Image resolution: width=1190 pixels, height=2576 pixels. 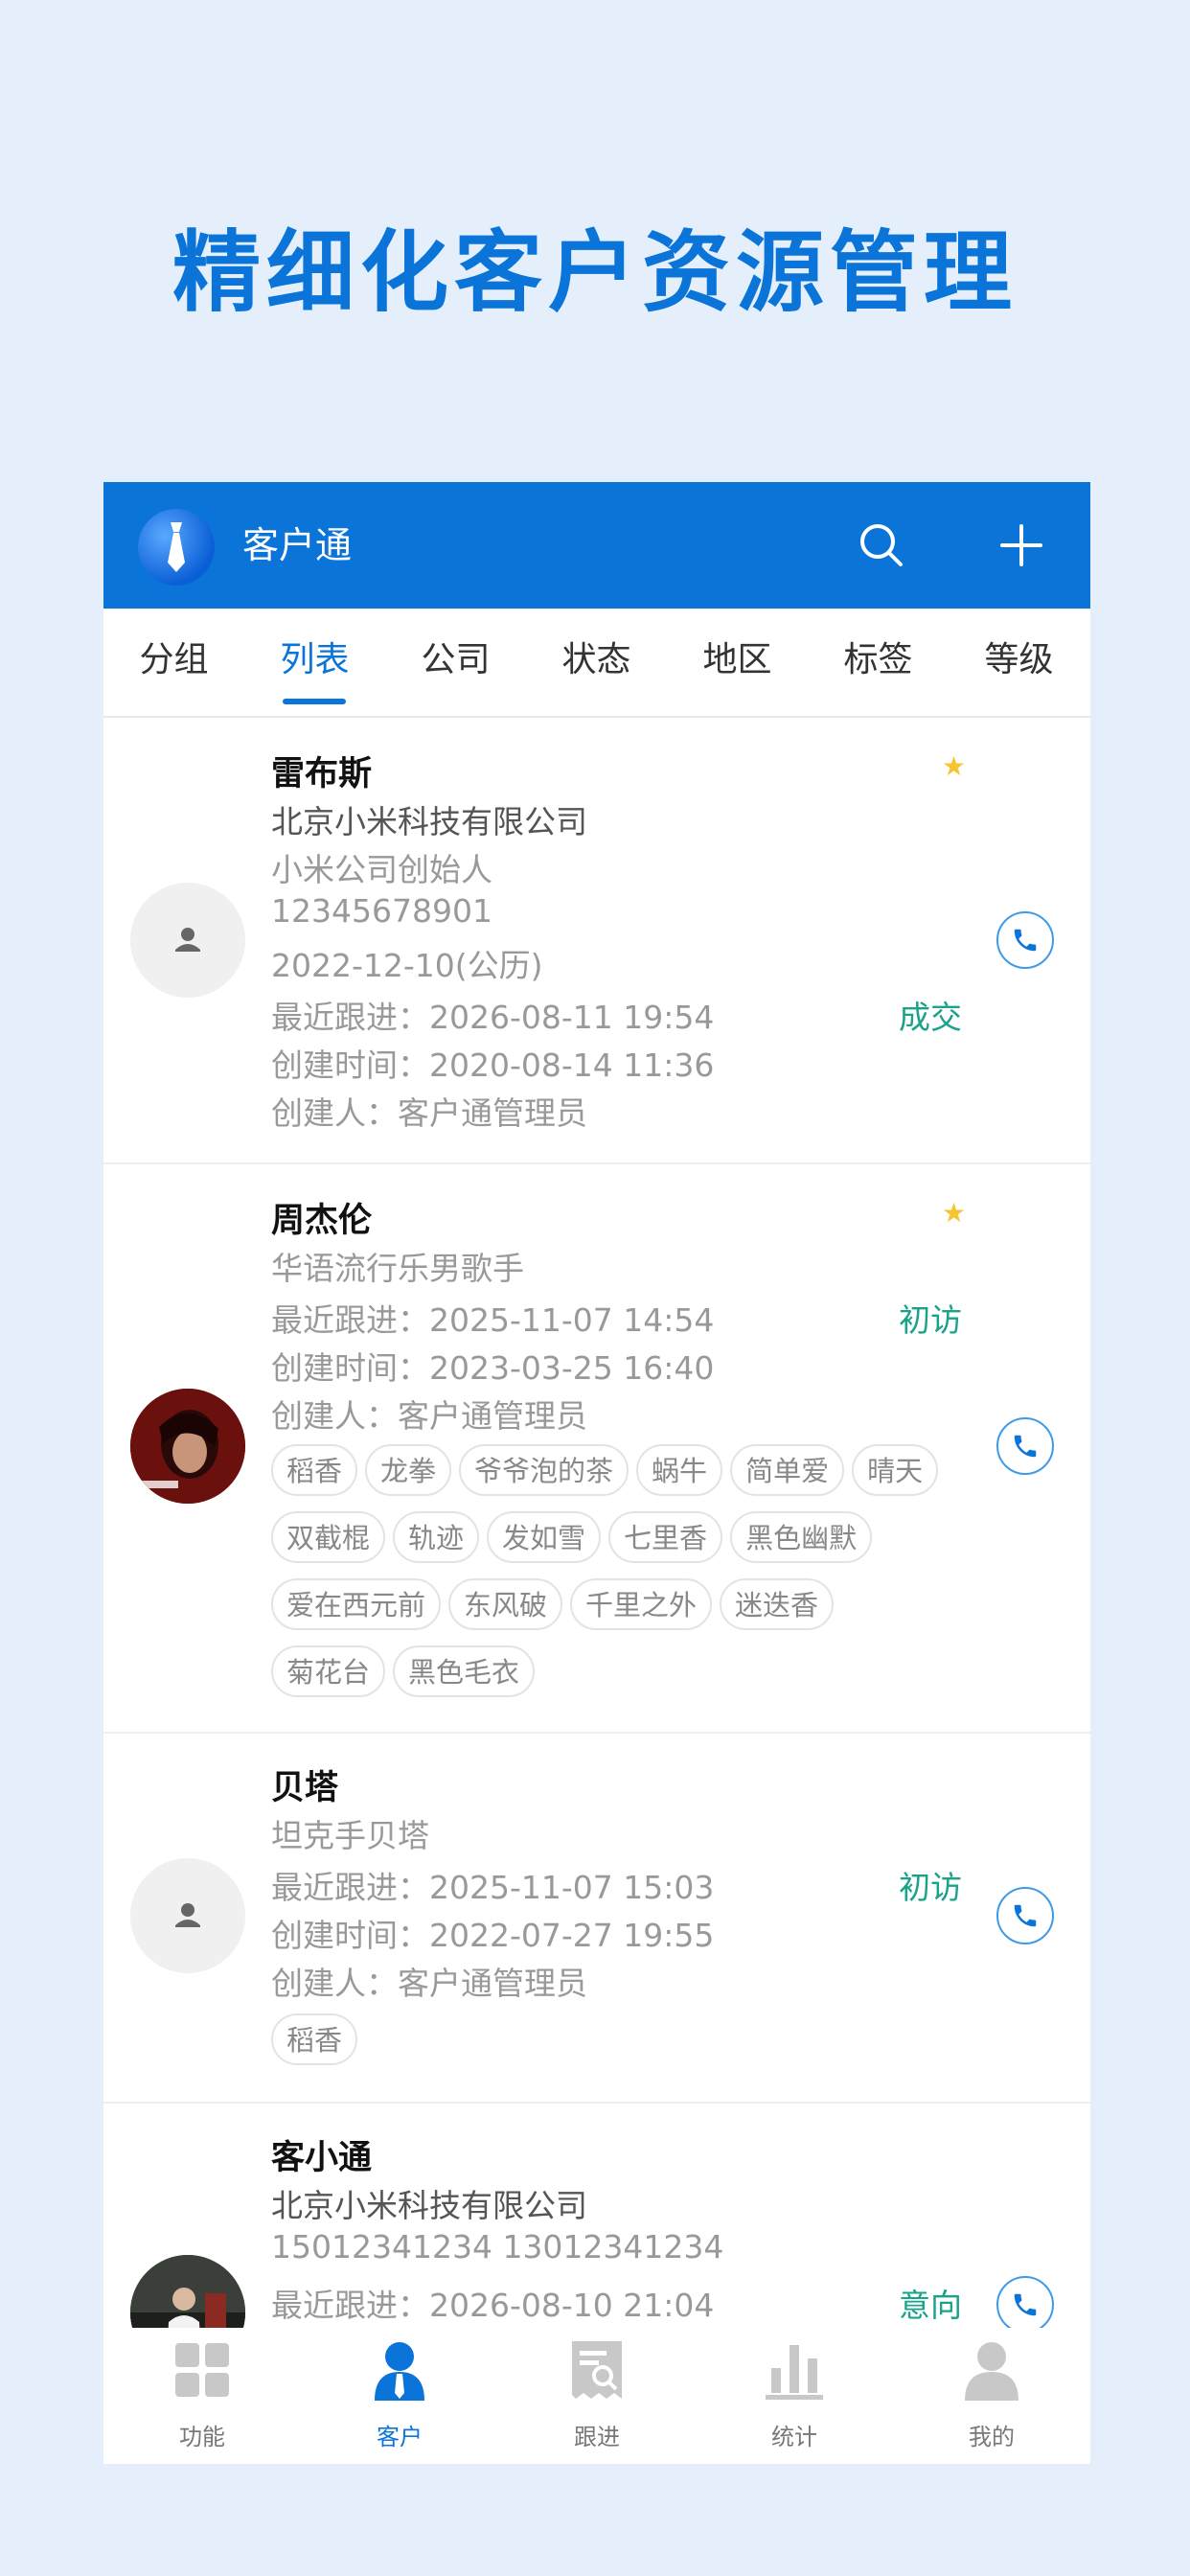 I want to click on plus-icon, so click(x=1021, y=545).